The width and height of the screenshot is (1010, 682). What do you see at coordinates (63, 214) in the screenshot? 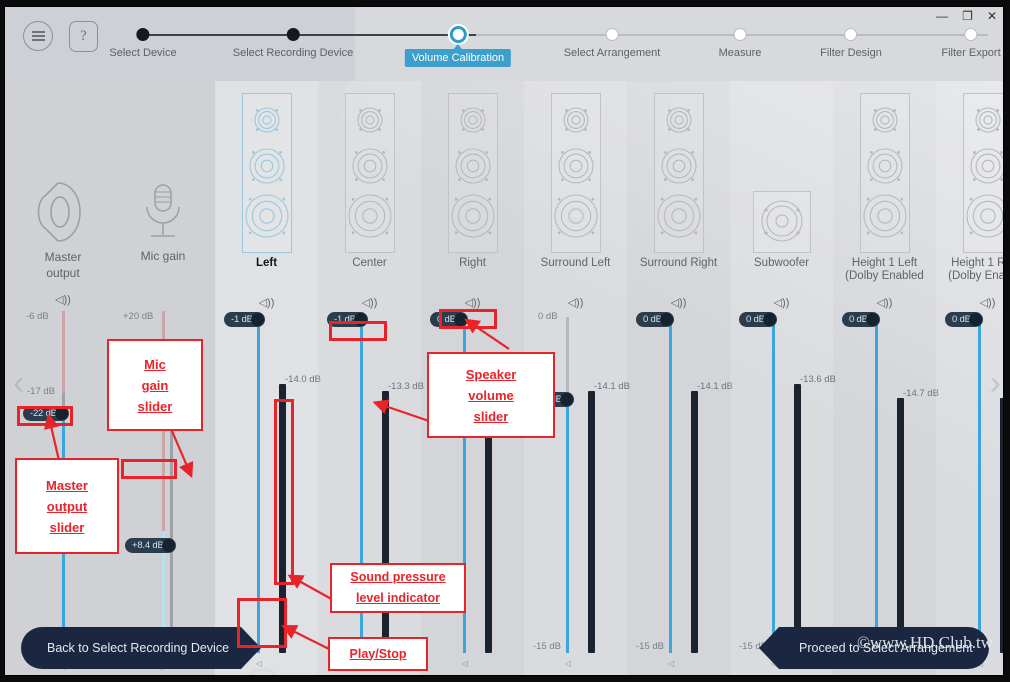
I see `master-output-speaker-icon` at bounding box center [63, 214].